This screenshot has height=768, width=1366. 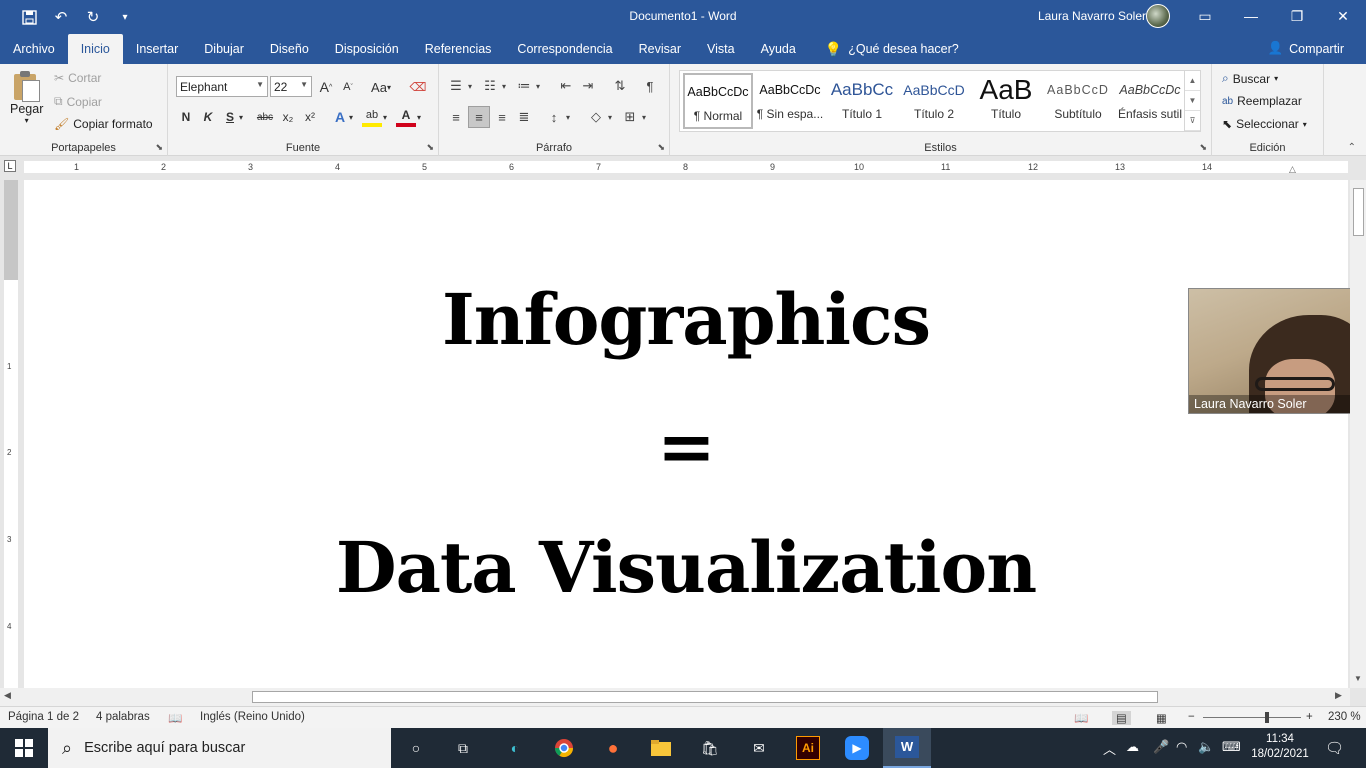 I want to click on borders-chevron-icon: ▾, so click(x=644, y=117).